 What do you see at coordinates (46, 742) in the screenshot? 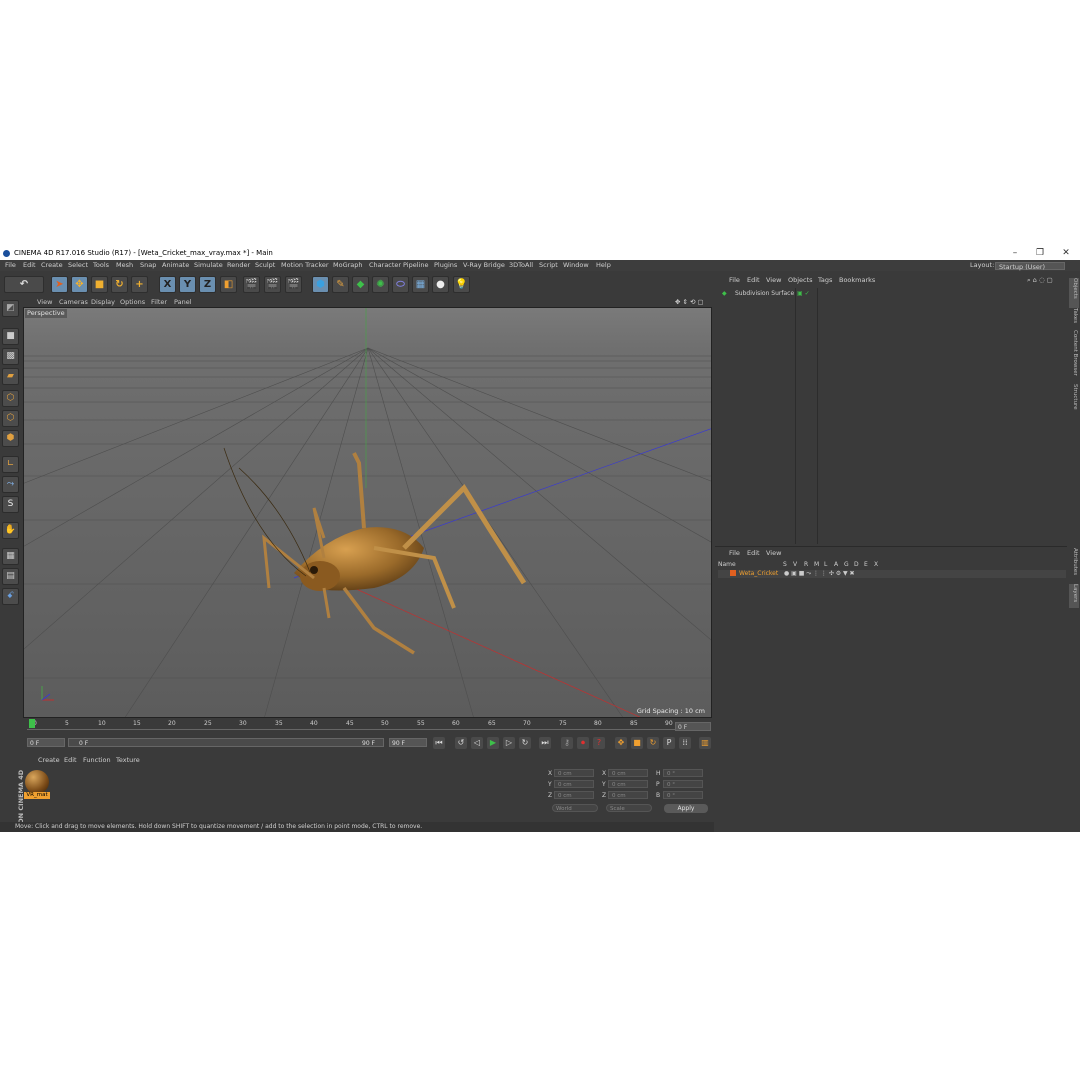
I see `current-frame-field: 0 F` at bounding box center [46, 742].